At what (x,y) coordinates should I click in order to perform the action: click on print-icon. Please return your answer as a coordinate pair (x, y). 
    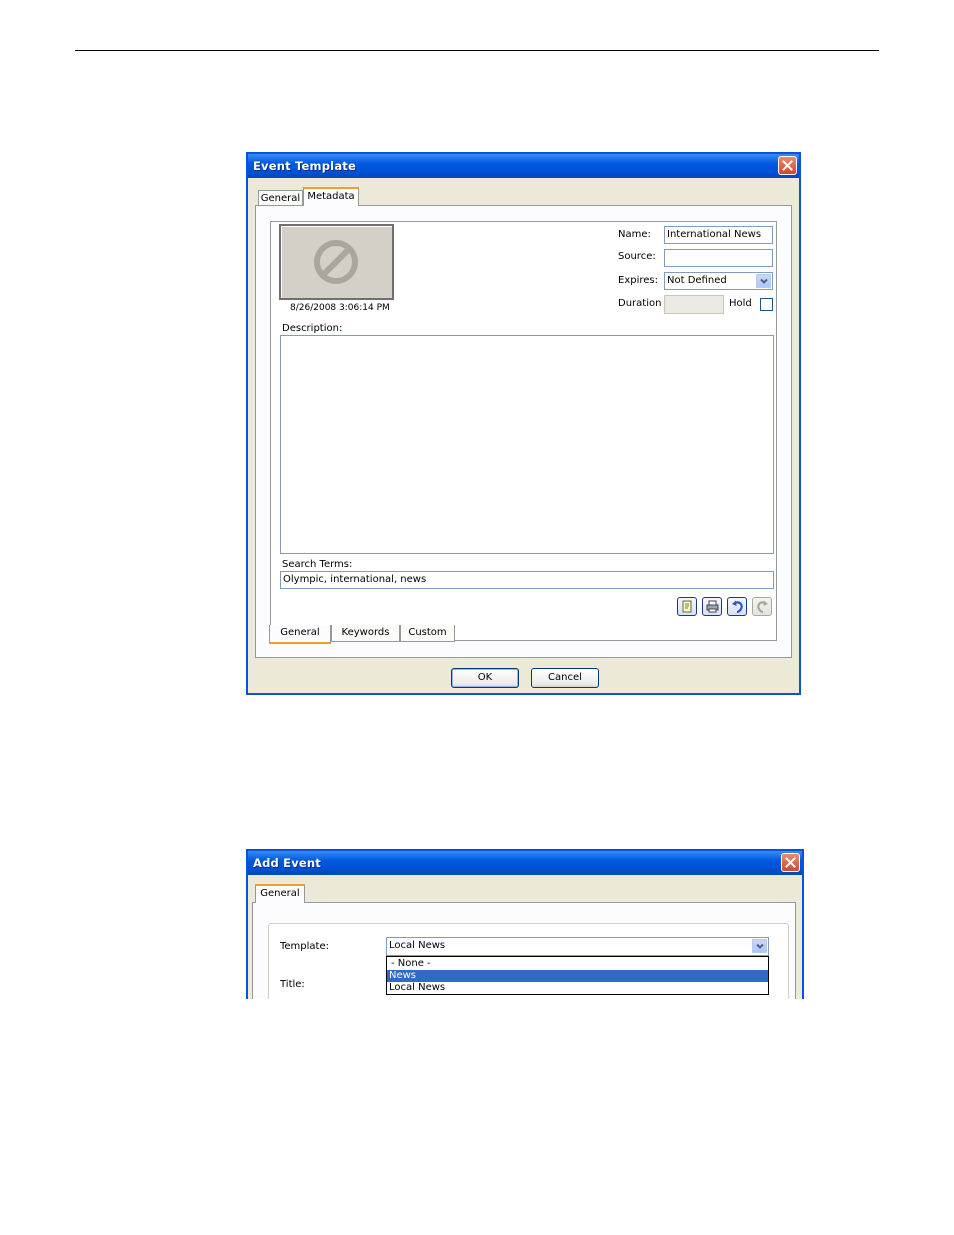
    Looking at the image, I should click on (712, 606).